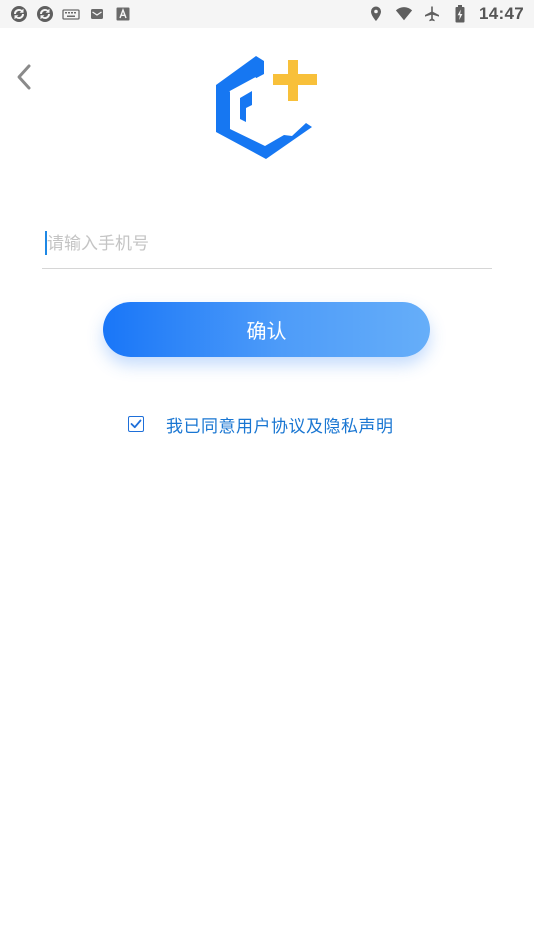  I want to click on mail-icon, so click(97, 14).